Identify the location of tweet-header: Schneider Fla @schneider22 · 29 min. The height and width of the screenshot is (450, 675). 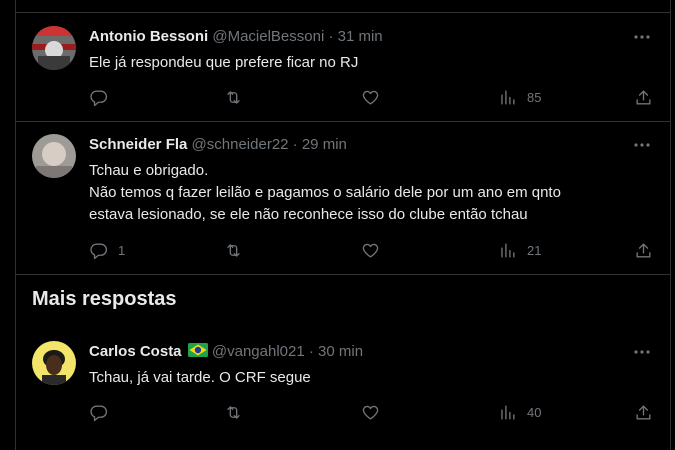
(218, 145).